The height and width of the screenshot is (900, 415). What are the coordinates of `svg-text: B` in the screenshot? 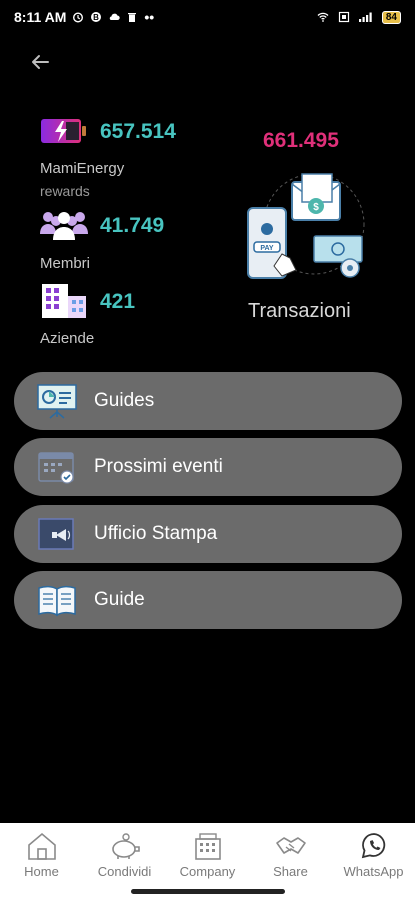 It's located at (97, 17).